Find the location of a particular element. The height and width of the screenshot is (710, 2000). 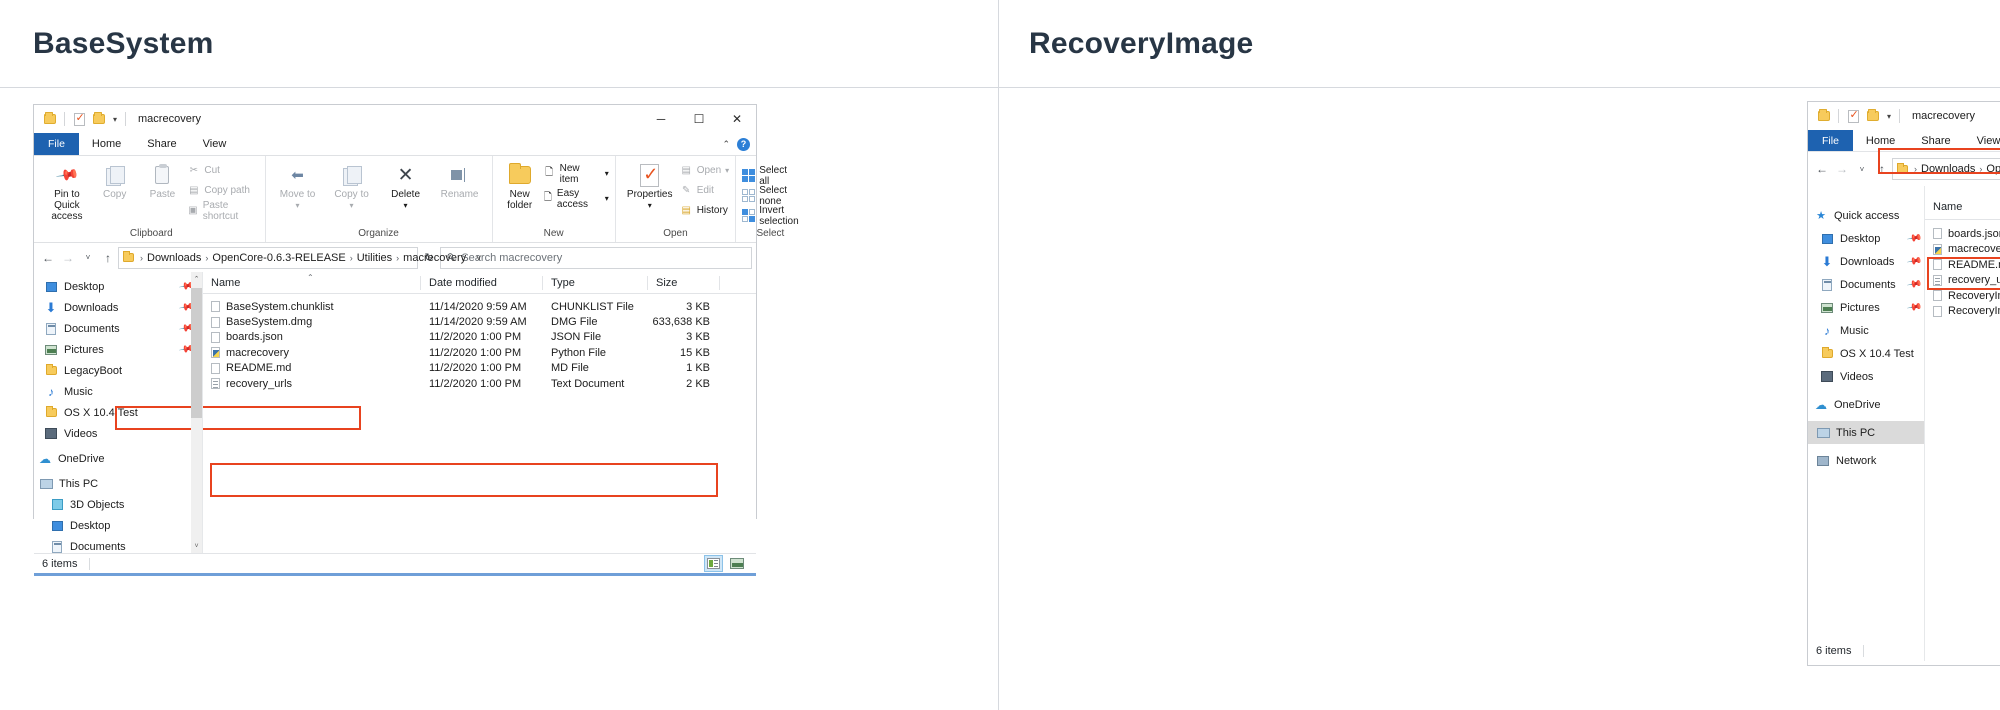

breadcrumb-item-2: Utilities is located at coordinates (374, 258).